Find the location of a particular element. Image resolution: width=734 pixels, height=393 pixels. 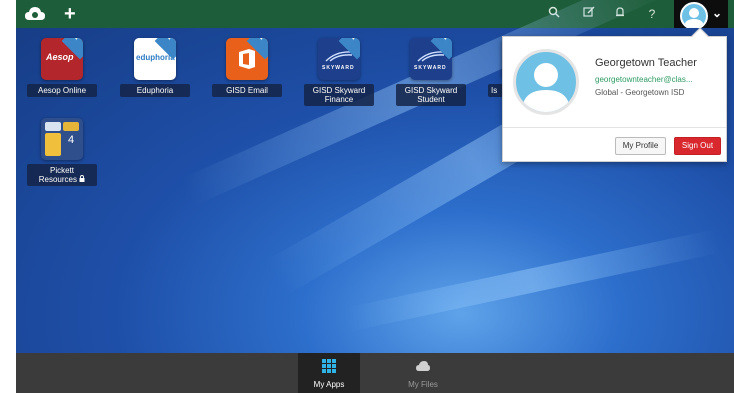

app-count: 4 is located at coordinates (71, 139).